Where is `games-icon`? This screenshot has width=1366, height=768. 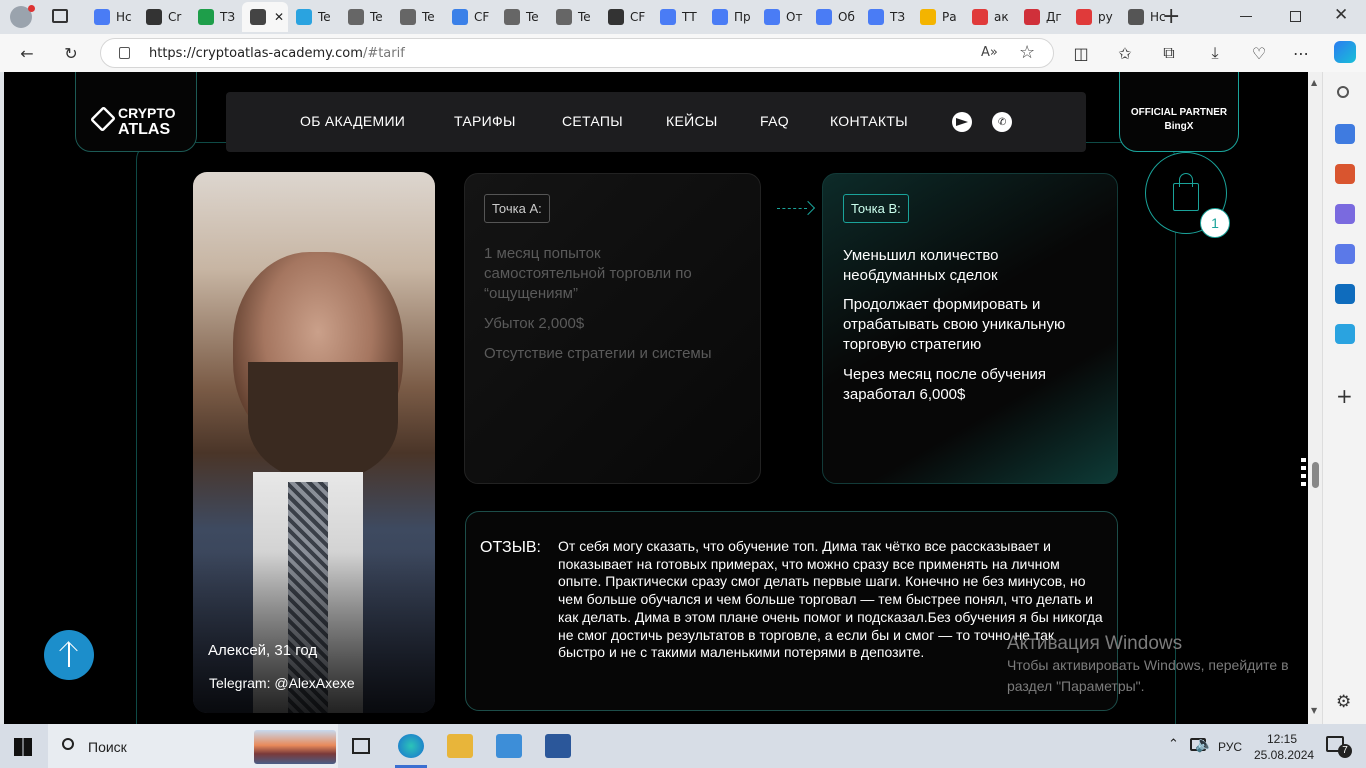
games-icon is located at coordinates (1345, 214).